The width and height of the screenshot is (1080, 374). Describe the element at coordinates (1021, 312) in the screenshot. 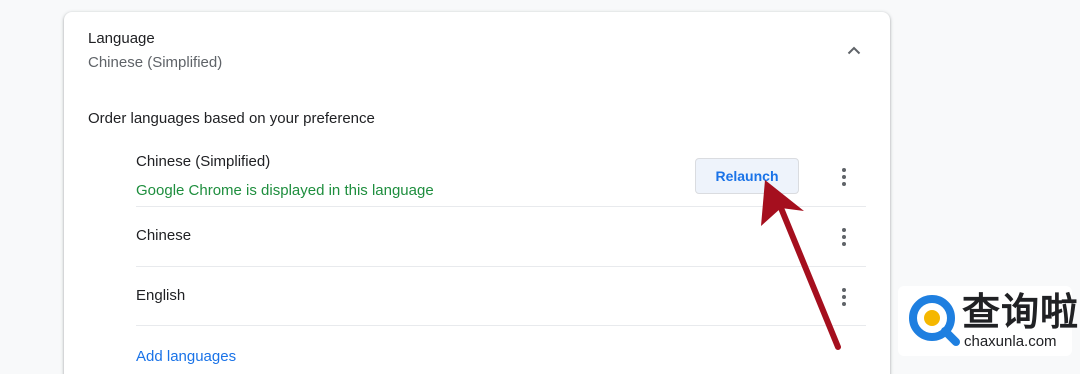

I see `watermark-chinese-text: 查询啦` at that location.